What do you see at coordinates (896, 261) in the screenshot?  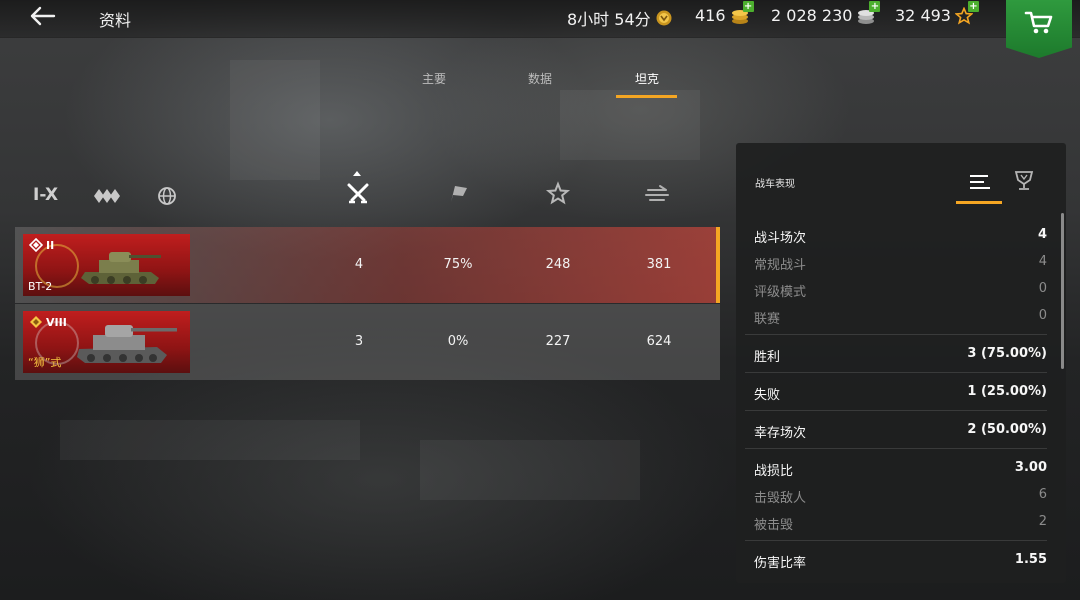 I see `stat-row: 常规战斗 4` at bounding box center [896, 261].